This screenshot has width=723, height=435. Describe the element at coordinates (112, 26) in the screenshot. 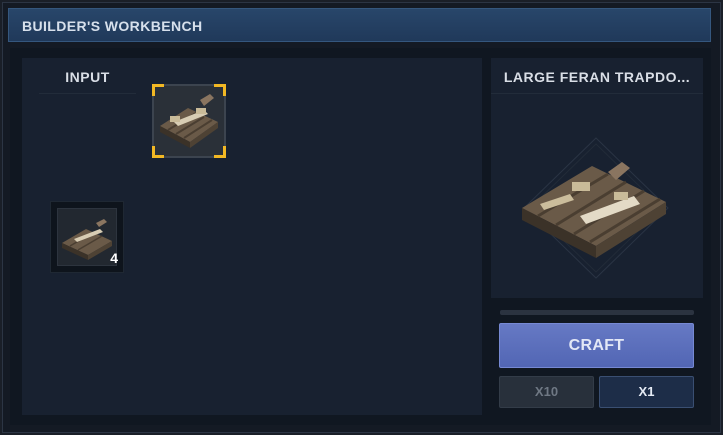

I see `window-title: BUILDER'S WORKBENCH` at that location.